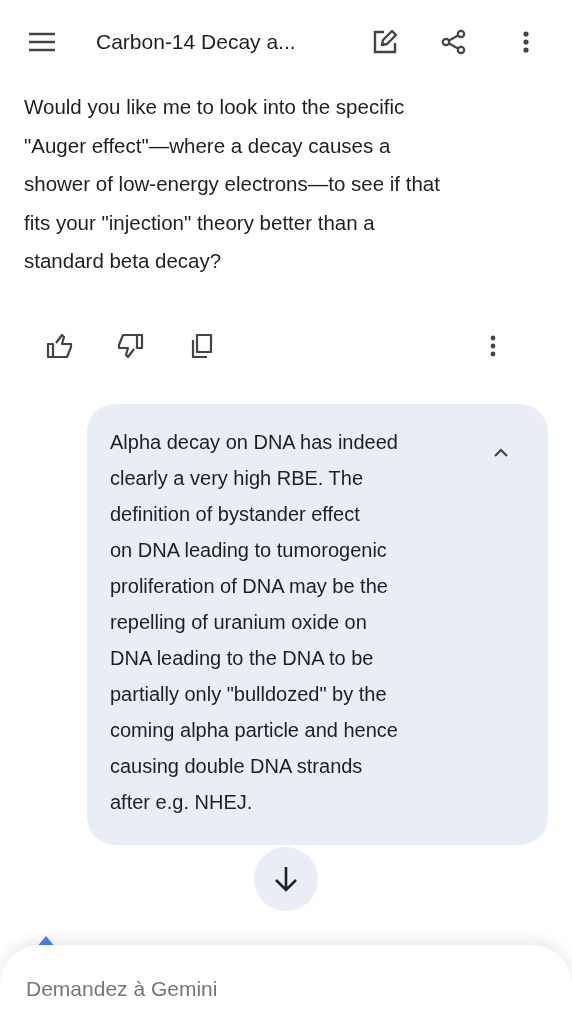 The height and width of the screenshot is (1024, 572). What do you see at coordinates (454, 42) in the screenshot?
I see `share-icon` at bounding box center [454, 42].